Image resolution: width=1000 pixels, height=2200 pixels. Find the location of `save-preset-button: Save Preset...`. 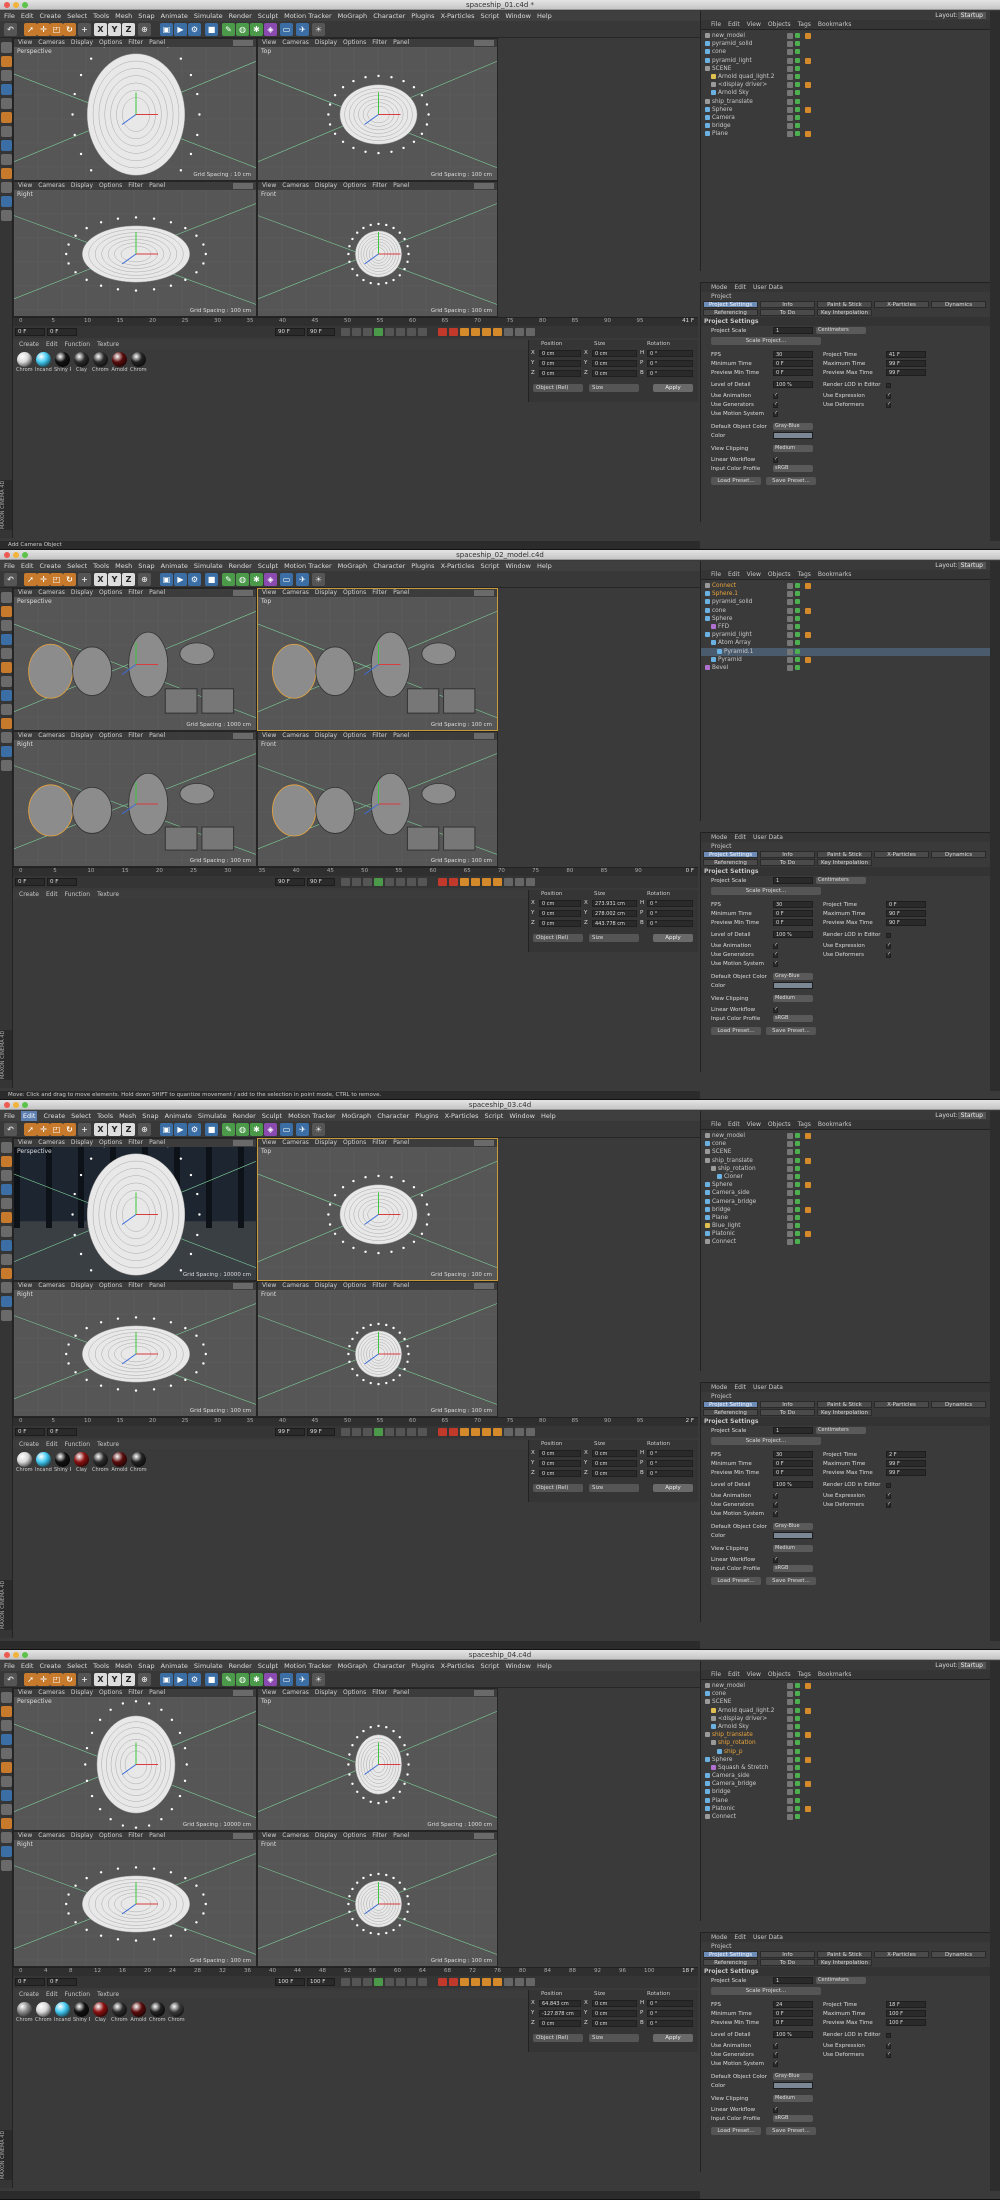

save-preset-button: Save Preset... is located at coordinates (791, 1581).